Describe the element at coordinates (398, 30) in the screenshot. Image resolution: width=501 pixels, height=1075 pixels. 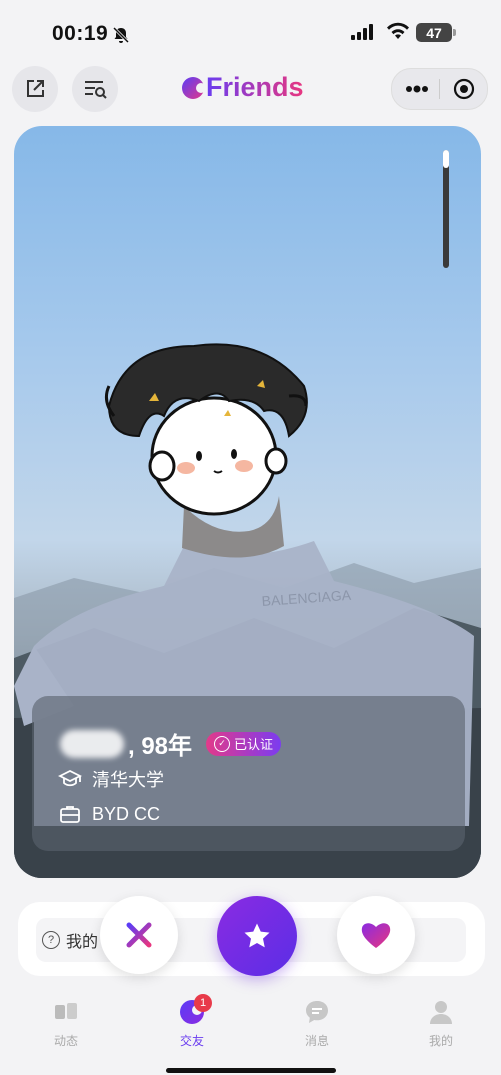
I see `wifi-icon` at that location.